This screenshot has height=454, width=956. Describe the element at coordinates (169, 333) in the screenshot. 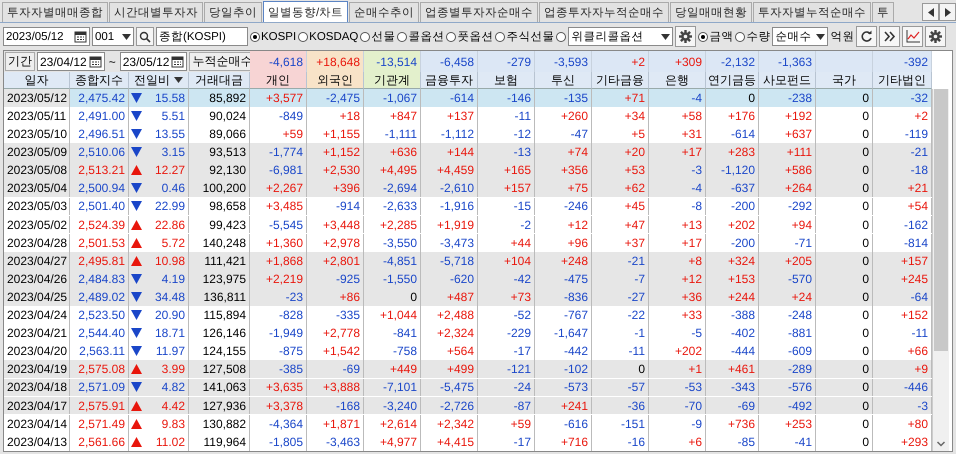

I see `table-cell: 18.71` at that location.